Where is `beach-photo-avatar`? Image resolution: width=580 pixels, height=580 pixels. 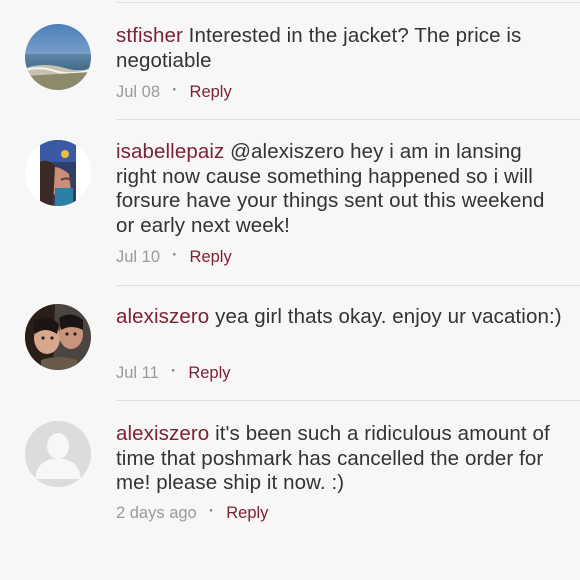
beach-photo-avatar is located at coordinates (58, 57).